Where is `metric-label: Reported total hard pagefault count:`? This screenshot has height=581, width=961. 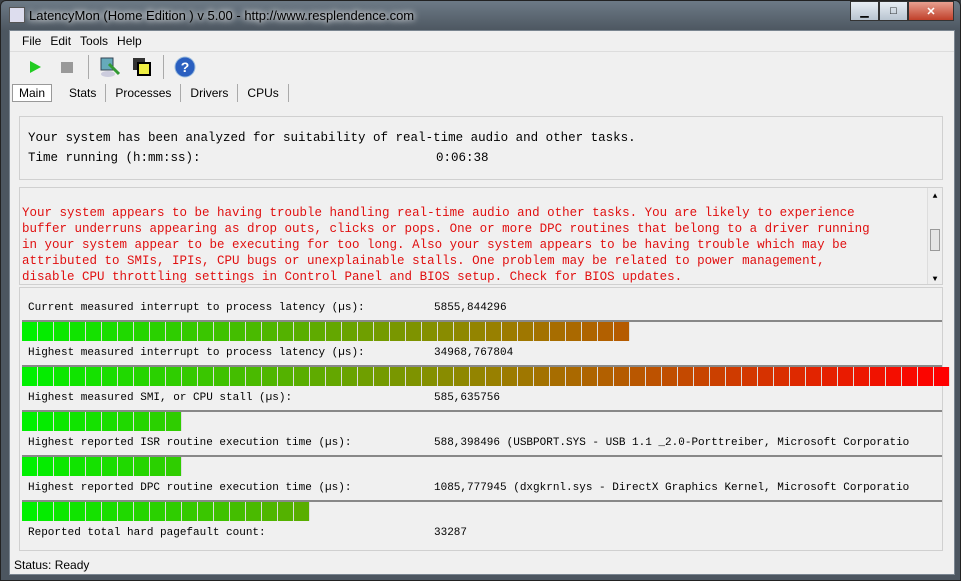
metric-label: Reported total hard pagefault count: is located at coordinates (147, 533).